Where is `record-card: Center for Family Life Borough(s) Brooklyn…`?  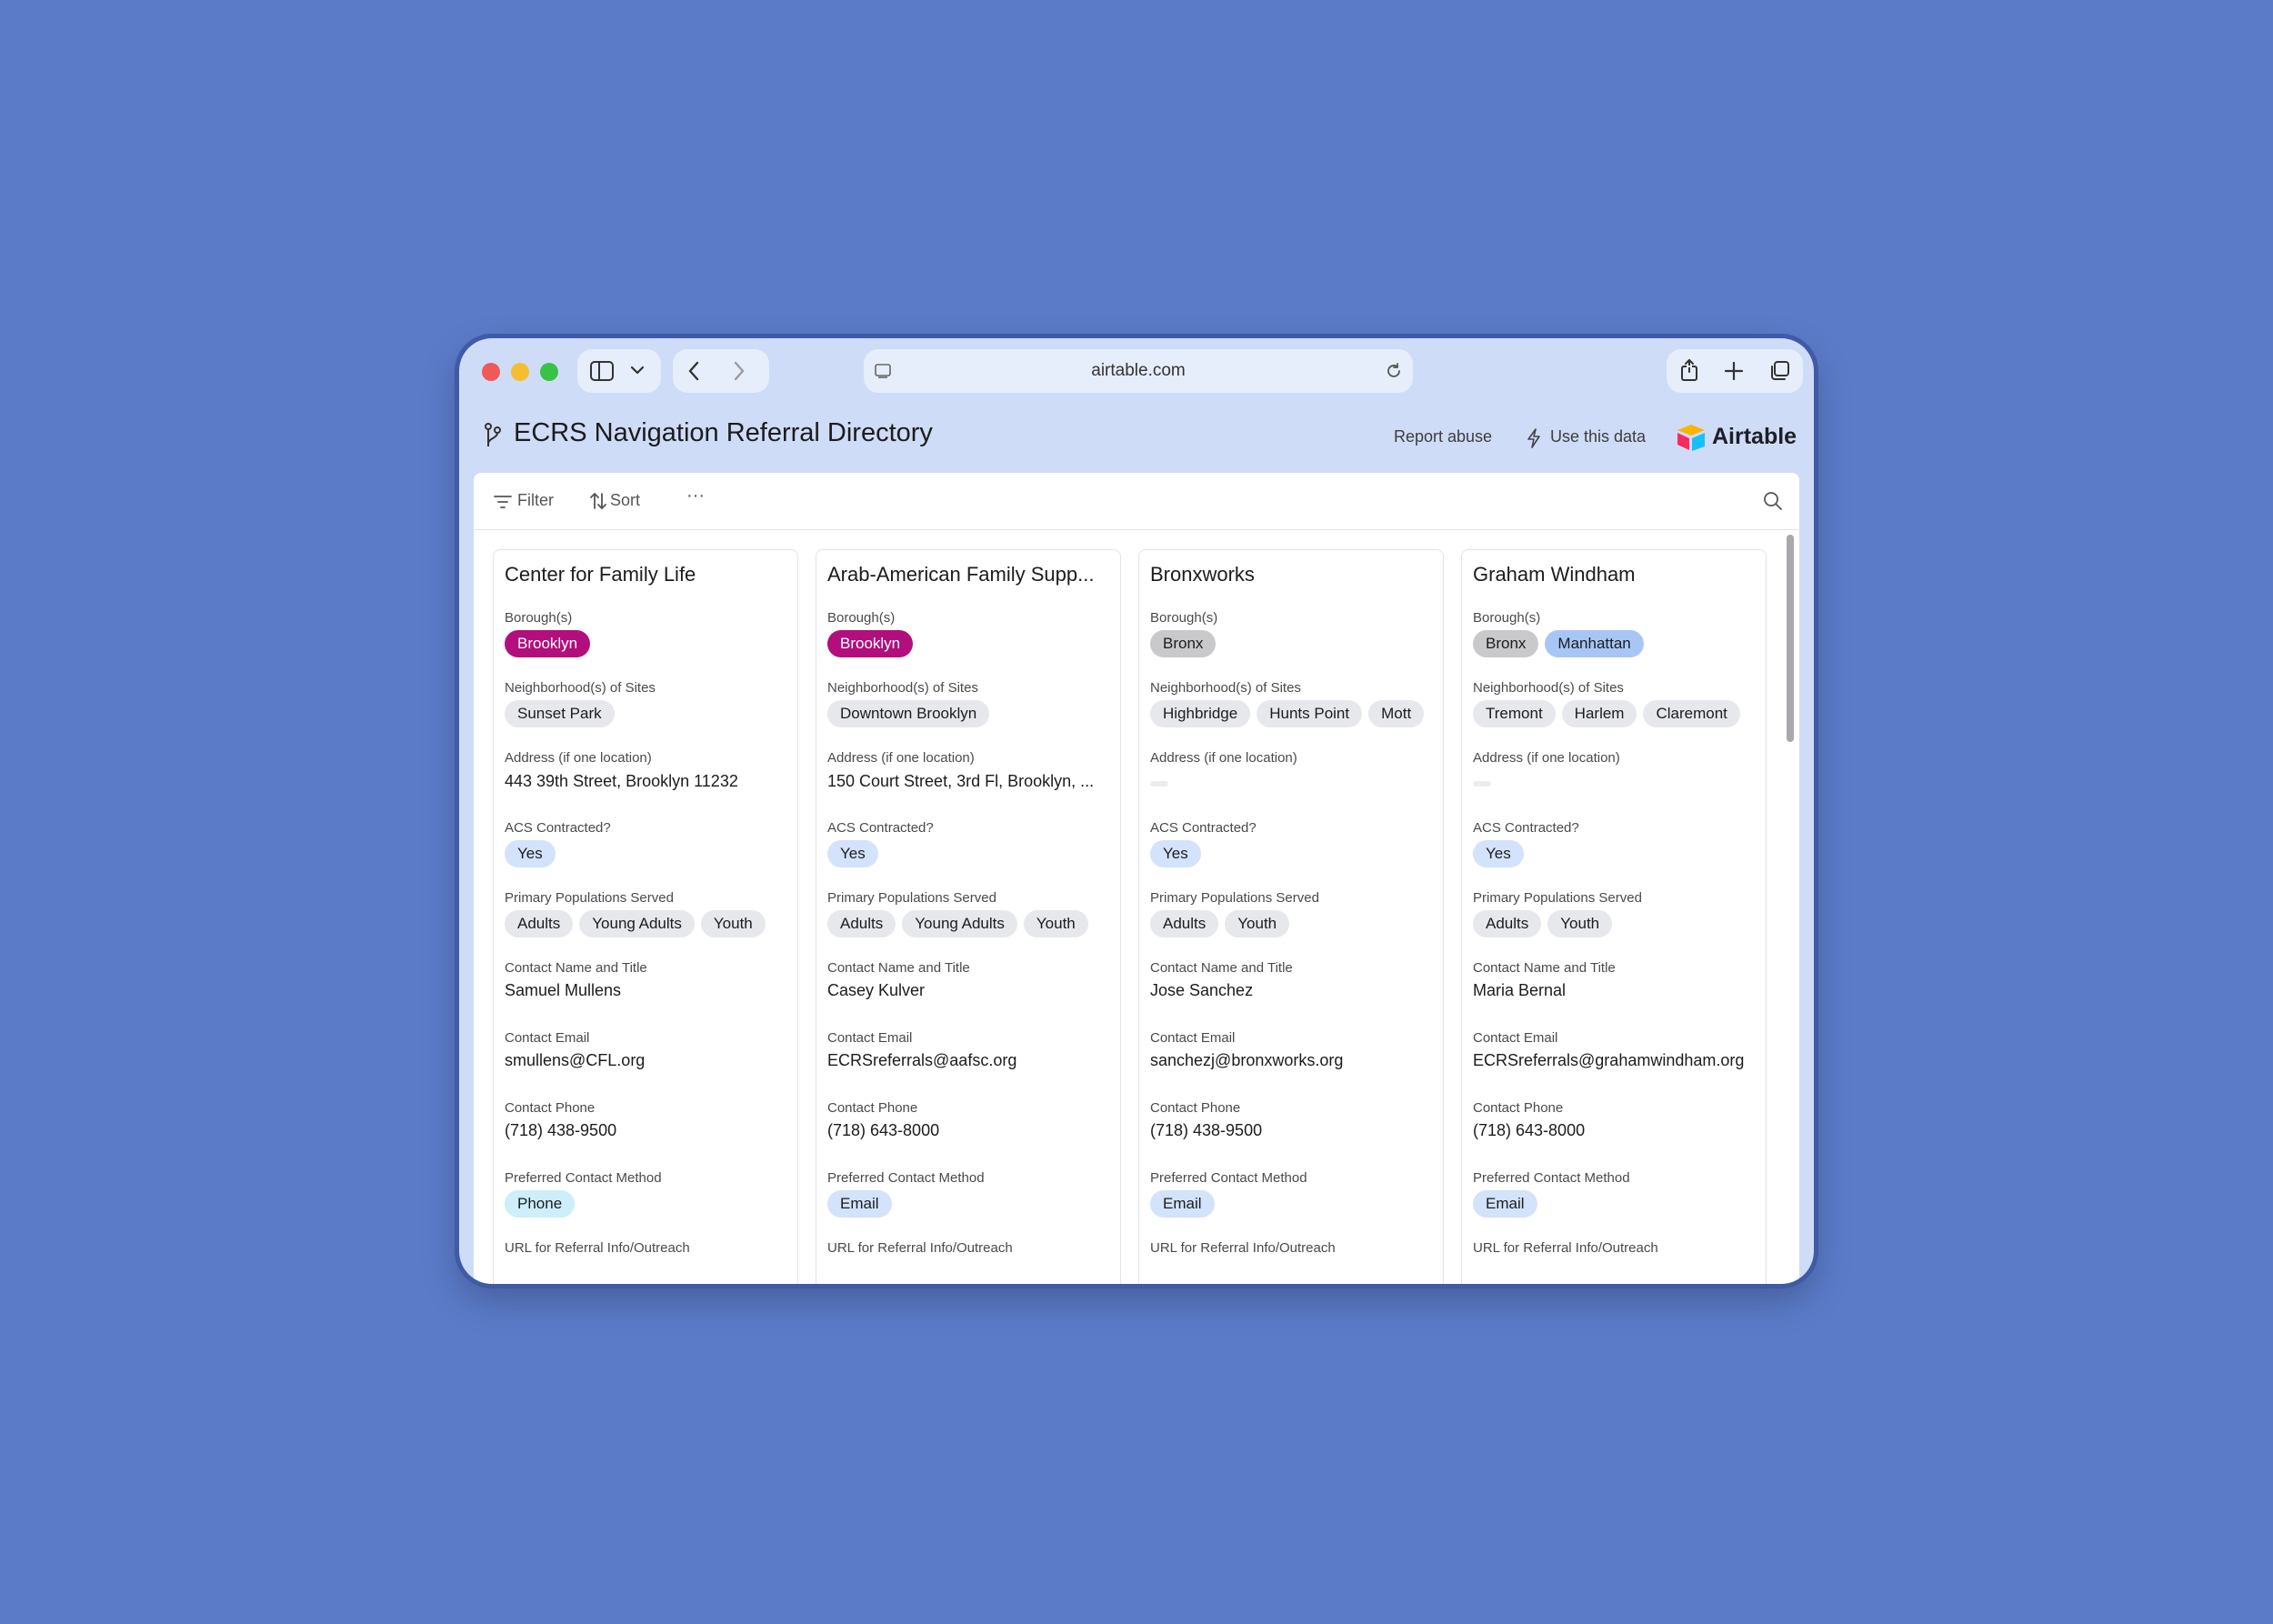 record-card: Center for Family Life Borough(s) Brooklyn… is located at coordinates (645, 916).